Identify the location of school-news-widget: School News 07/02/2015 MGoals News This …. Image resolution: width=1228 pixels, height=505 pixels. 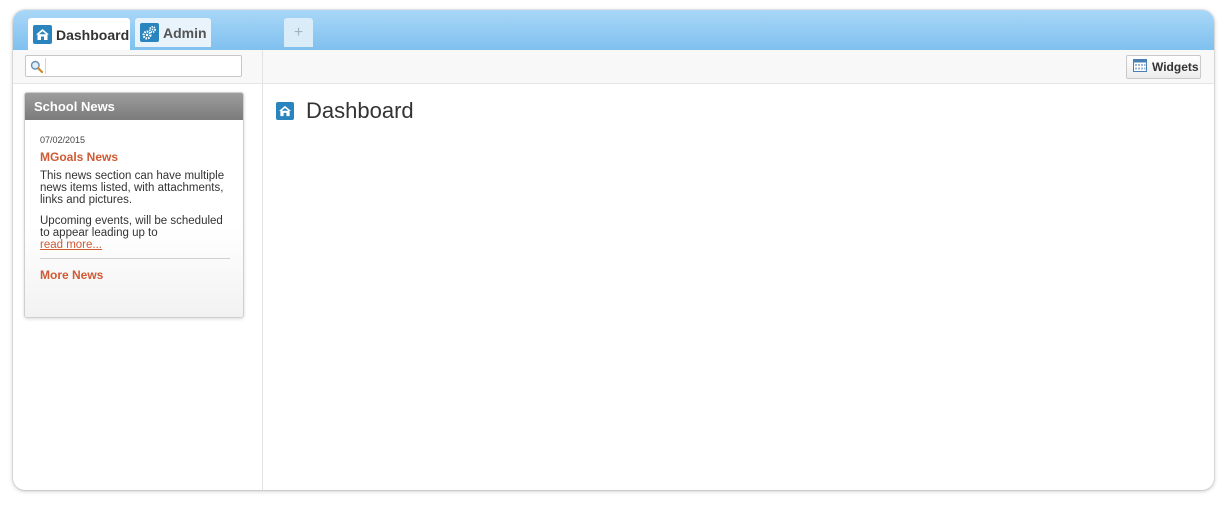
(134, 205).